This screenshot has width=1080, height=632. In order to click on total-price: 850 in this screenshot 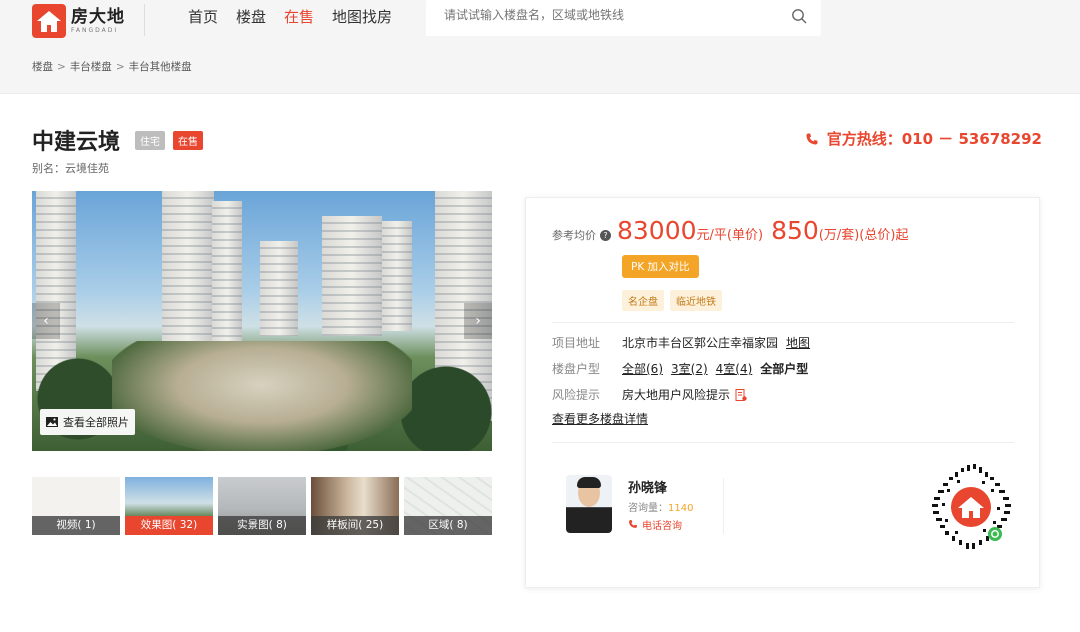, I will do `click(795, 230)`.